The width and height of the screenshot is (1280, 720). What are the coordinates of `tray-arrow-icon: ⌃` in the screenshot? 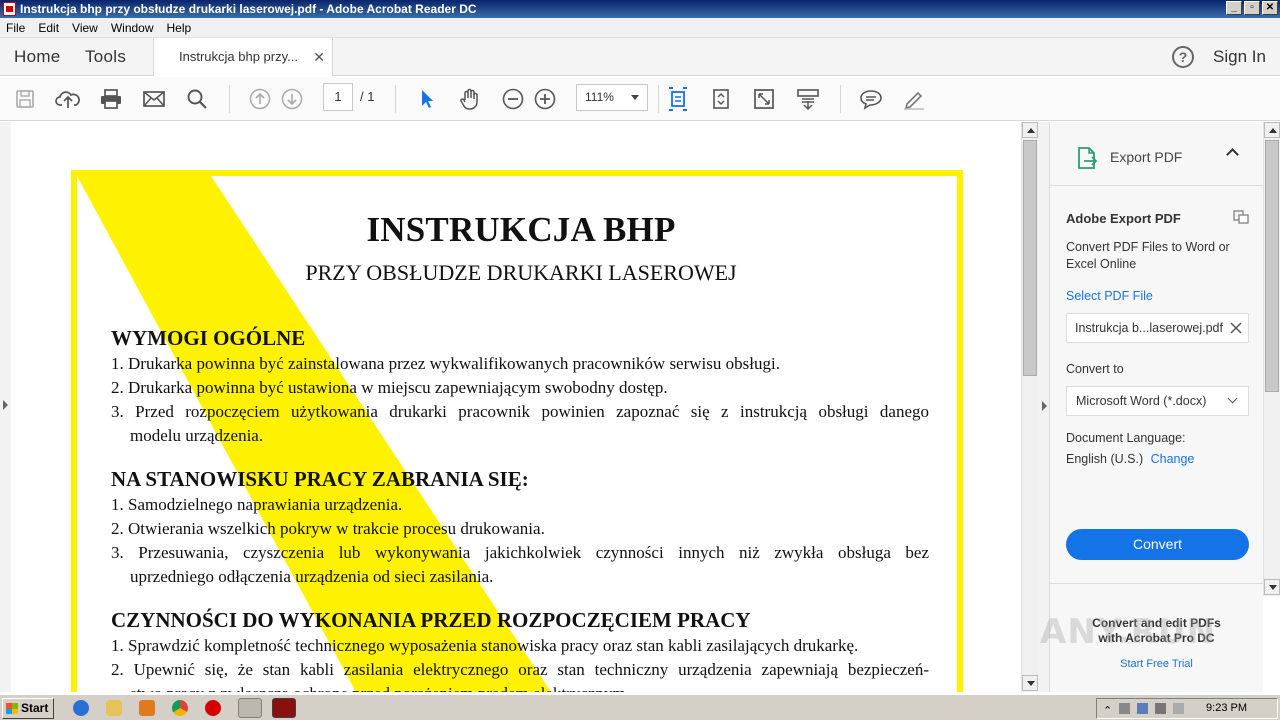 It's located at (1108, 709).